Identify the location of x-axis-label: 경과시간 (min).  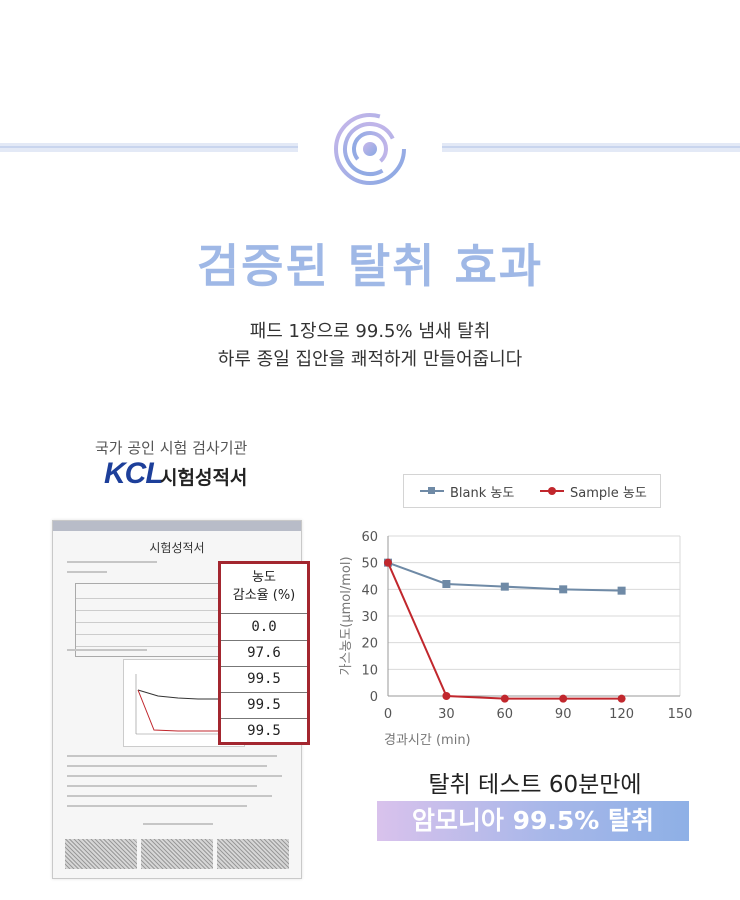
(427, 740).